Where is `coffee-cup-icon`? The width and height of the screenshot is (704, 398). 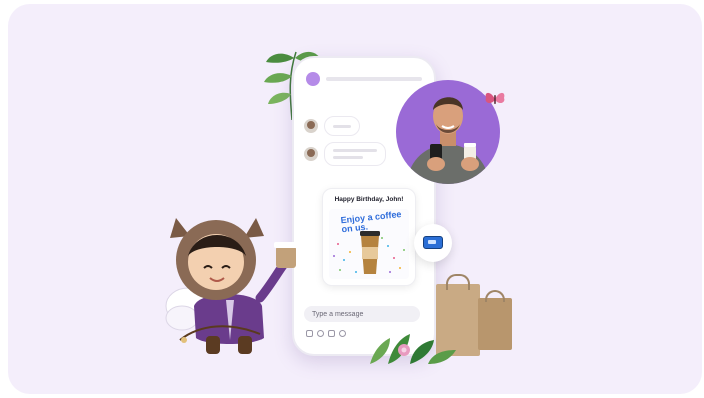
coffee-cup-icon is located at coordinates (370, 252).